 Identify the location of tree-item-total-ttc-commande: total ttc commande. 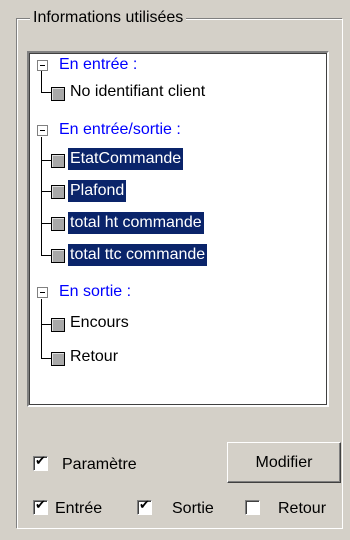
(138, 255).